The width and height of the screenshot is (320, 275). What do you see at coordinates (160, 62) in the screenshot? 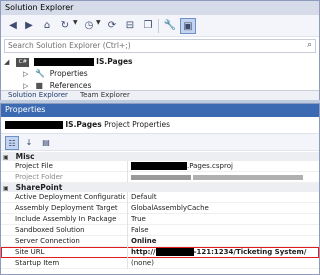
I see `tree-item-project: ◢ C# IS.Pages` at bounding box center [160, 62].